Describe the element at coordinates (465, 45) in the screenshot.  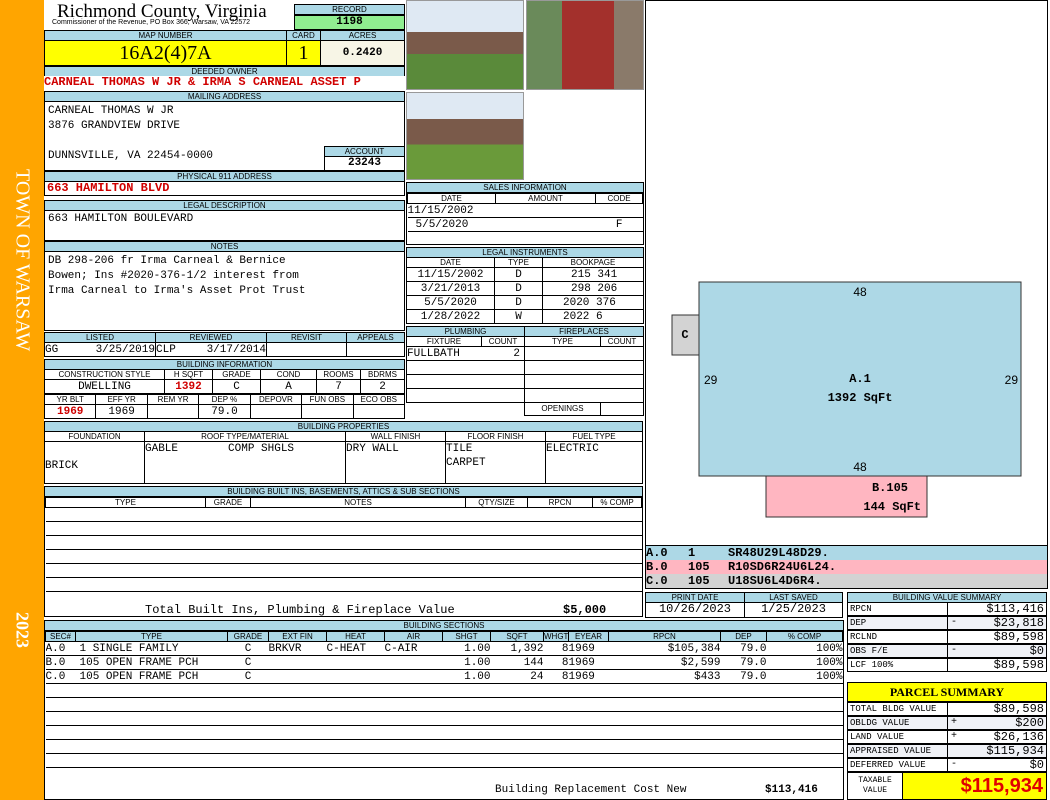
I see `house-photo-front` at that location.